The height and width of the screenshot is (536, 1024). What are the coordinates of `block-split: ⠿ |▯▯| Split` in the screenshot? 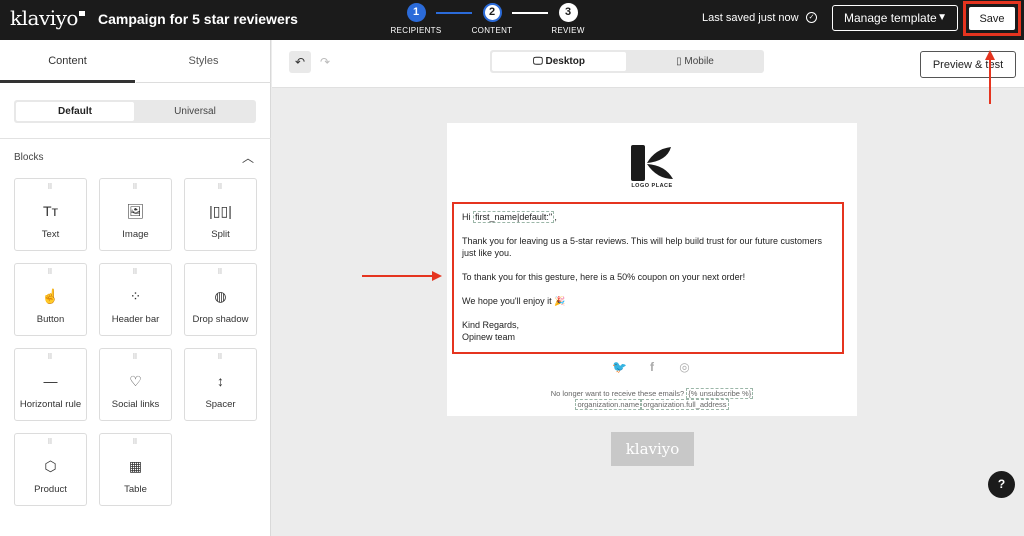 It's located at (220, 214).